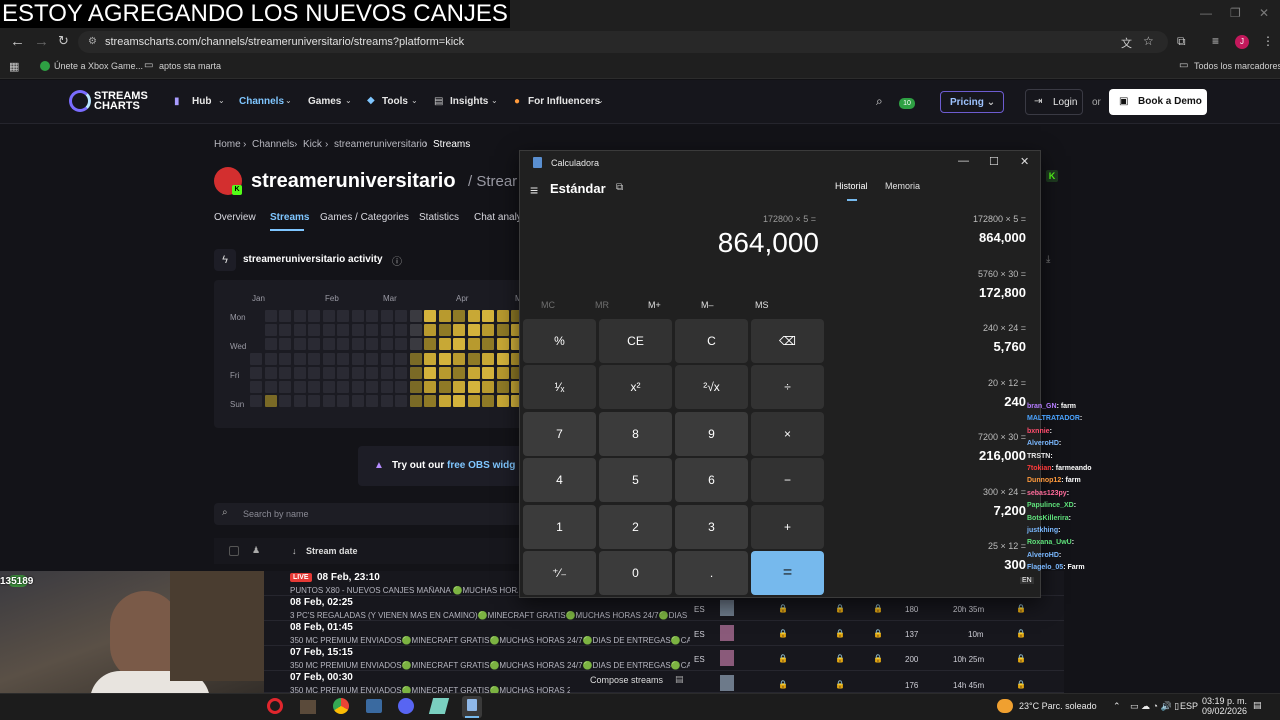 The height and width of the screenshot is (720, 1280). I want to click on tab-statistics: Statistics, so click(439, 217).